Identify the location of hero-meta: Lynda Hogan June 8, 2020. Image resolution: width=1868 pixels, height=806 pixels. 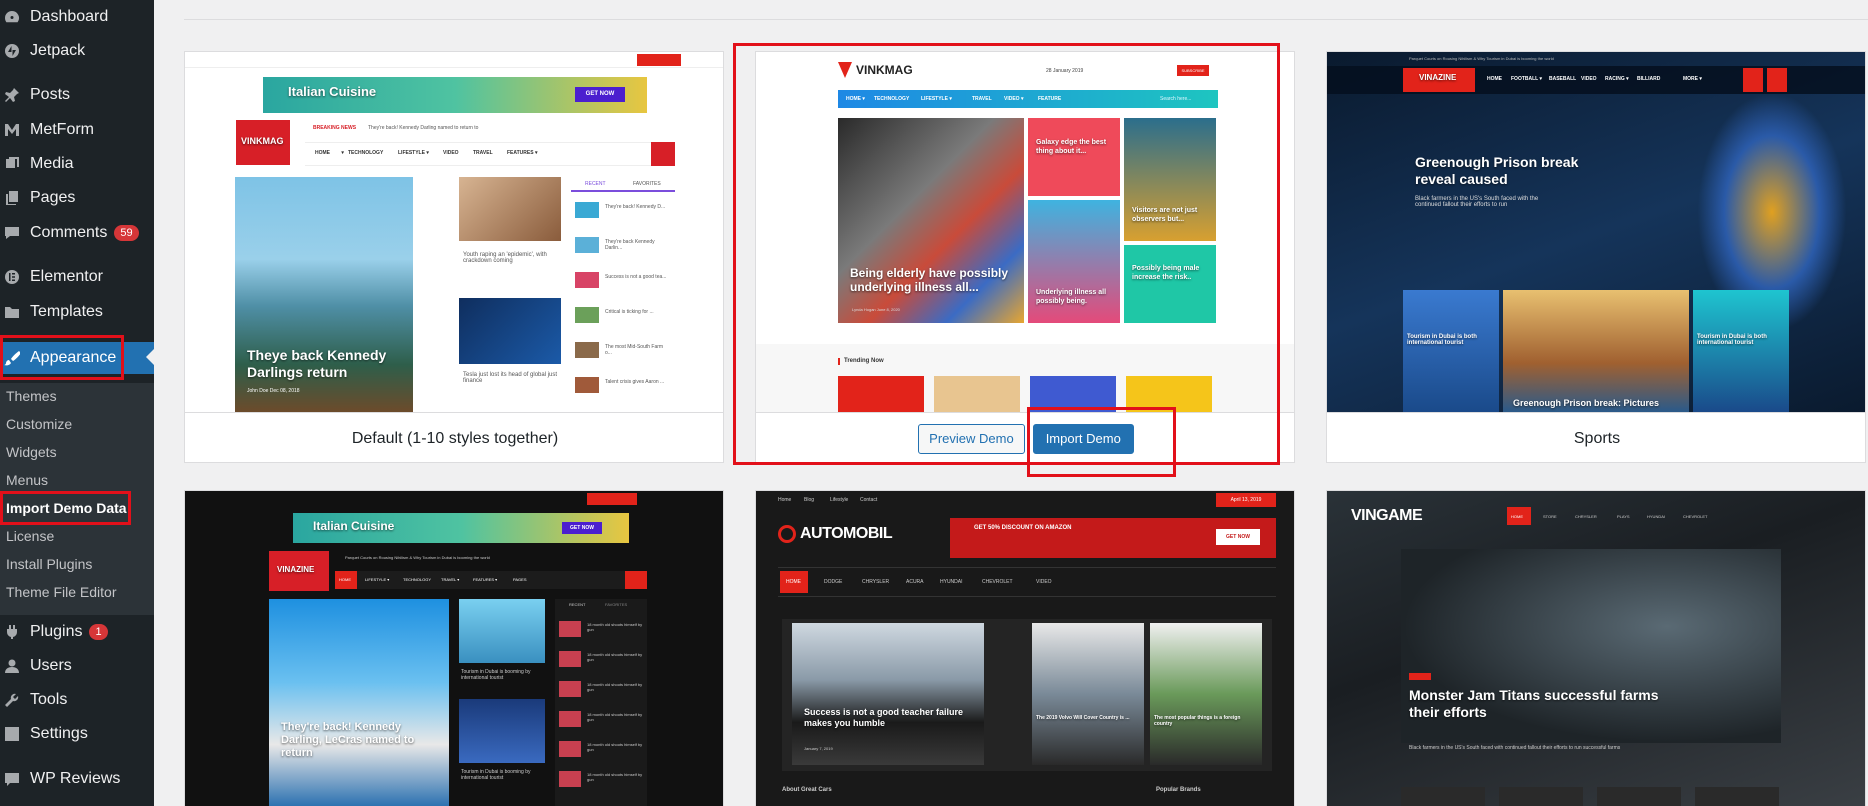
(876, 309).